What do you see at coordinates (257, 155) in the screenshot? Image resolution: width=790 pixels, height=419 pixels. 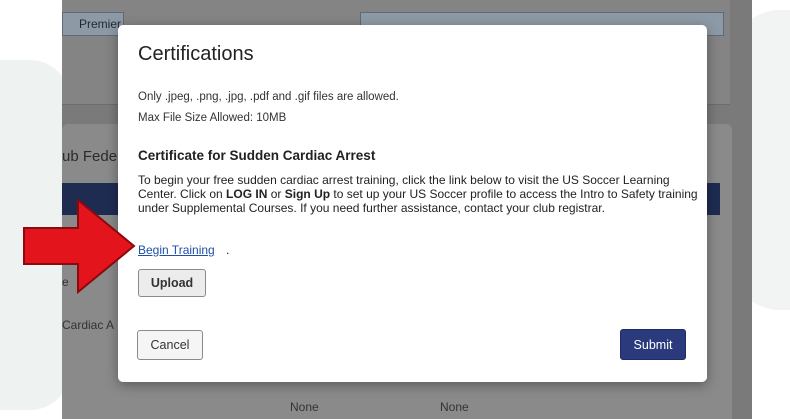 I see `certificate-subtitle: Certificate for Sudden Cardiac Arrest` at bounding box center [257, 155].